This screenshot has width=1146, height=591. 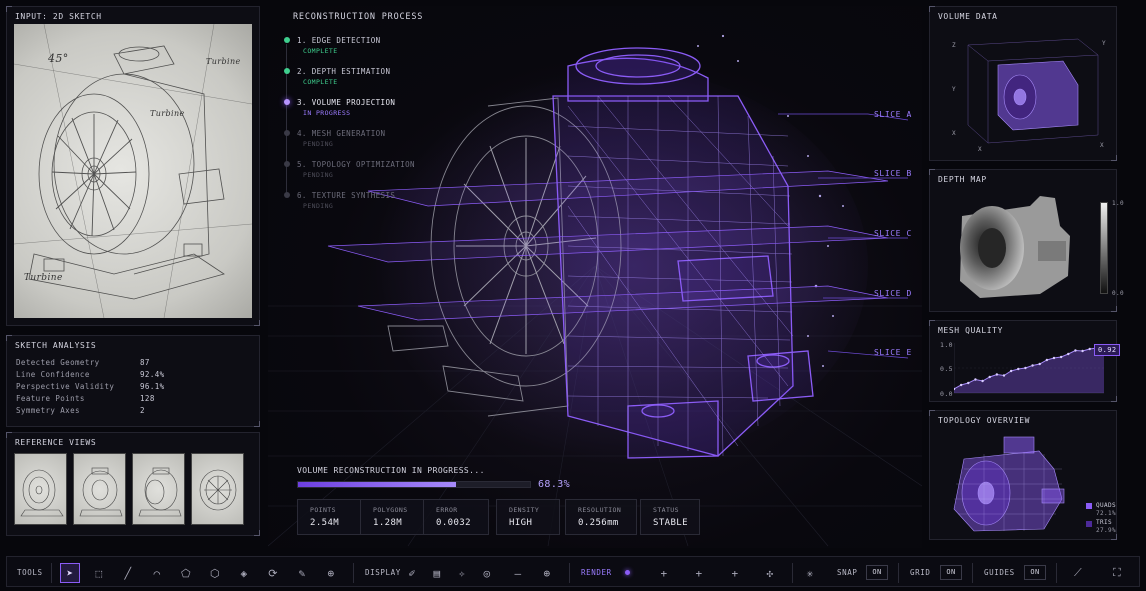 What do you see at coordinates (596, 572) in the screenshot?
I see `render-label: RENDER` at bounding box center [596, 572].